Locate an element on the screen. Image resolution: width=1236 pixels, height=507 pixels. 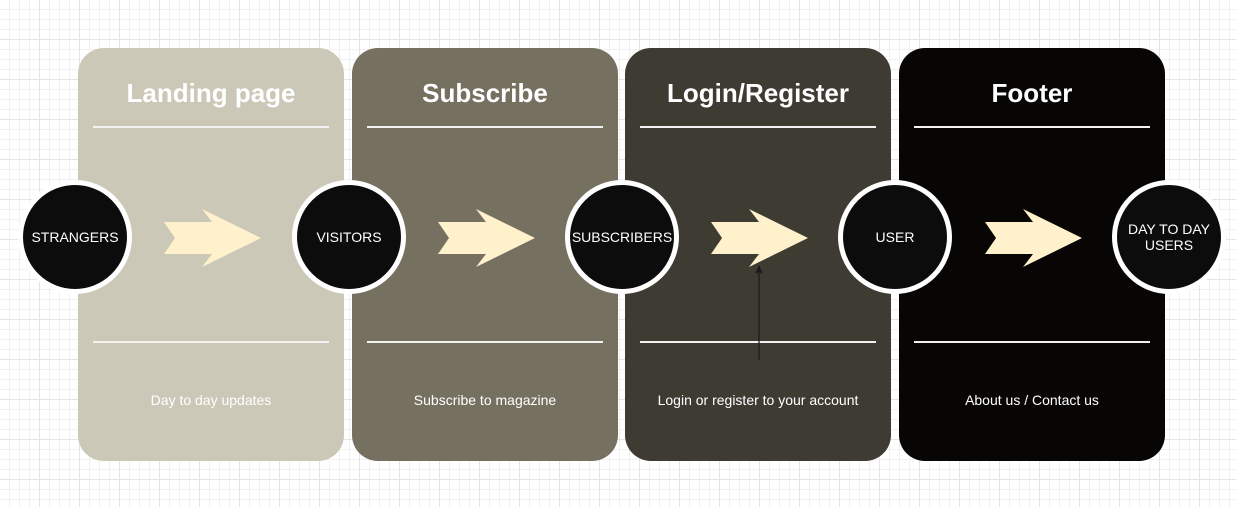
node-subscribers: SUBSCRIBERS is located at coordinates (622, 237).